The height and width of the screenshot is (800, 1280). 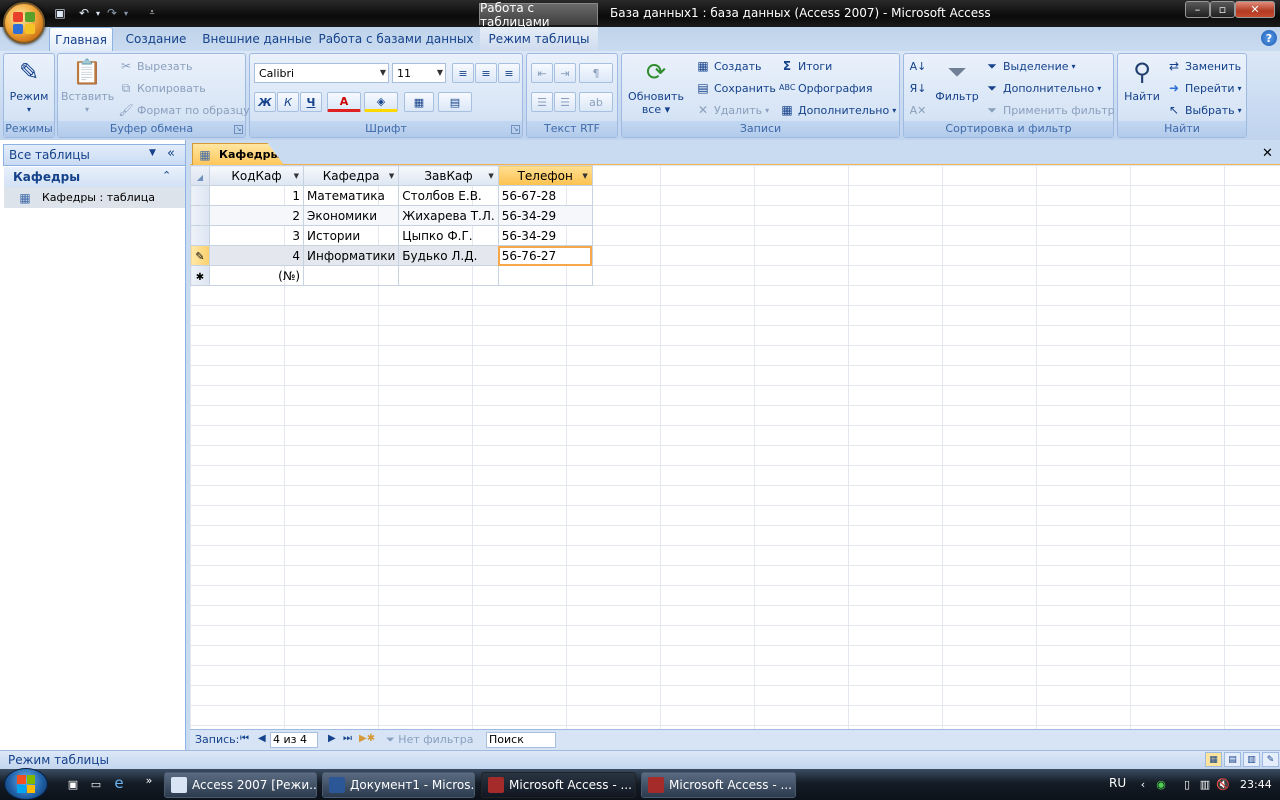 What do you see at coordinates (565, 102) in the screenshot?
I see `bullets-button: ☰` at bounding box center [565, 102].